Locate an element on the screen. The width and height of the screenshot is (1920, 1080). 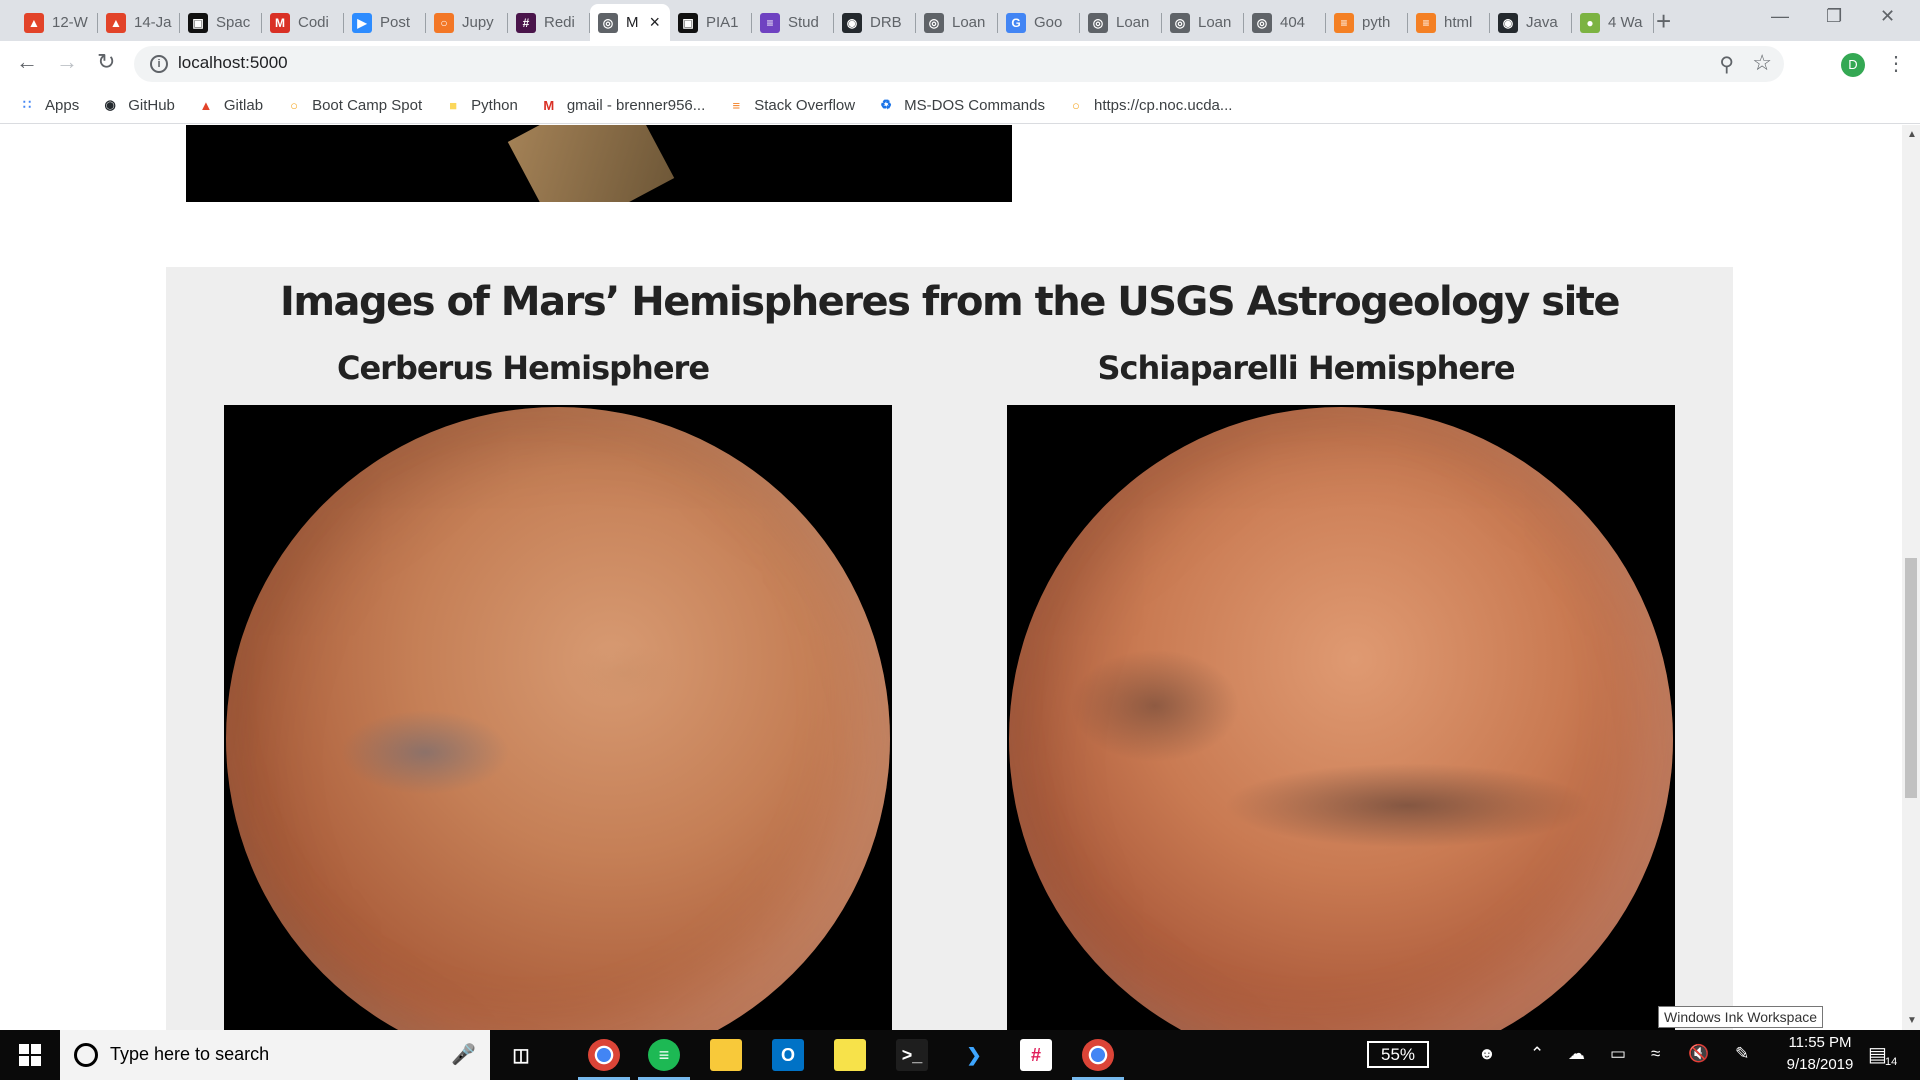
sticky-notes-icon is located at coordinates (850, 1055).